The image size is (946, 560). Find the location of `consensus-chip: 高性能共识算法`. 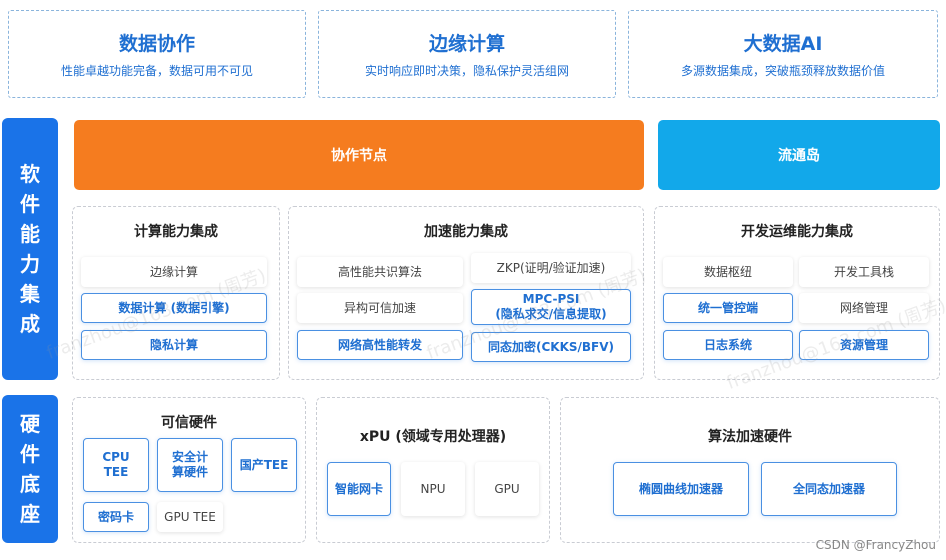

consensus-chip: 高性能共识算法 is located at coordinates (380, 272).